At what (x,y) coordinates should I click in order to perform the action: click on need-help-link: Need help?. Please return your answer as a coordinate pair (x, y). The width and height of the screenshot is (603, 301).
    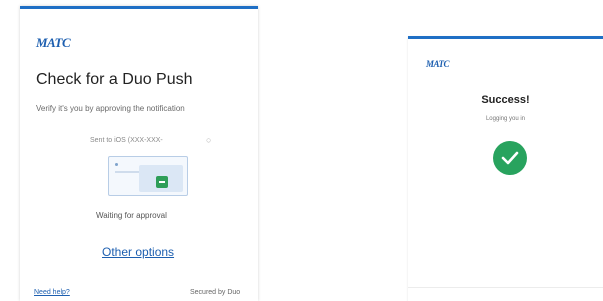
    Looking at the image, I should click on (52, 292).